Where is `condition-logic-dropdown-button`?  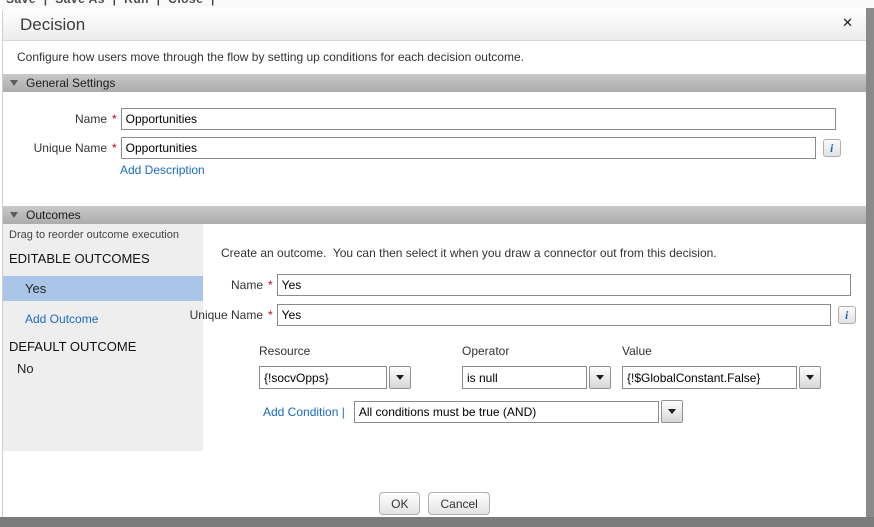
condition-logic-dropdown-button is located at coordinates (671, 411).